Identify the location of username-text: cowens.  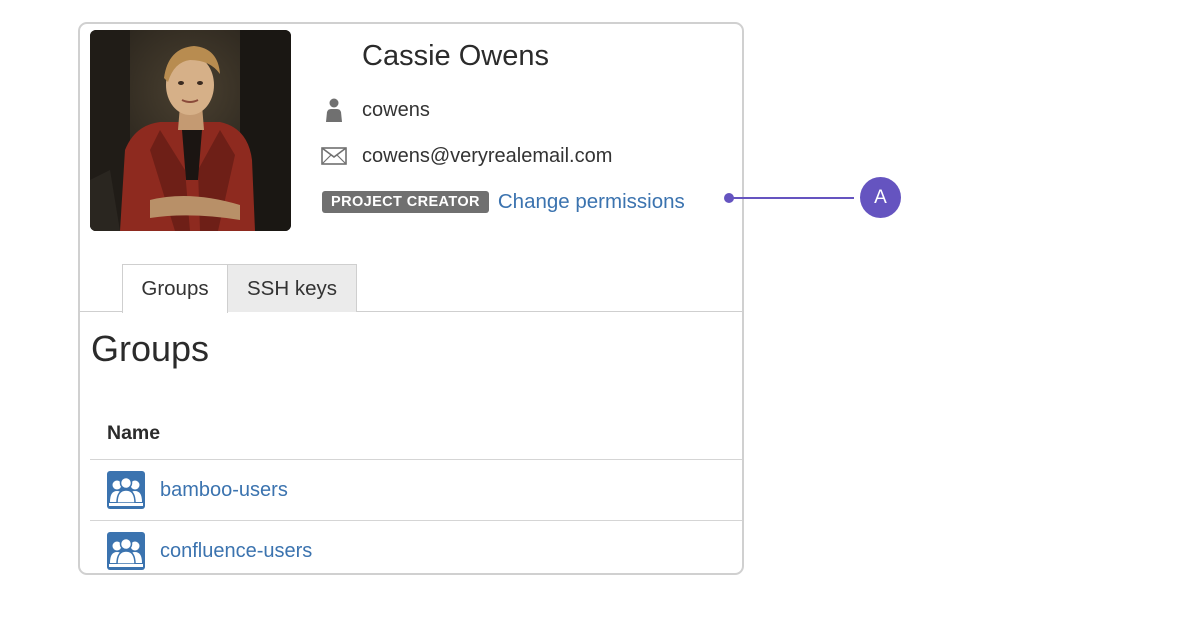
(396, 109).